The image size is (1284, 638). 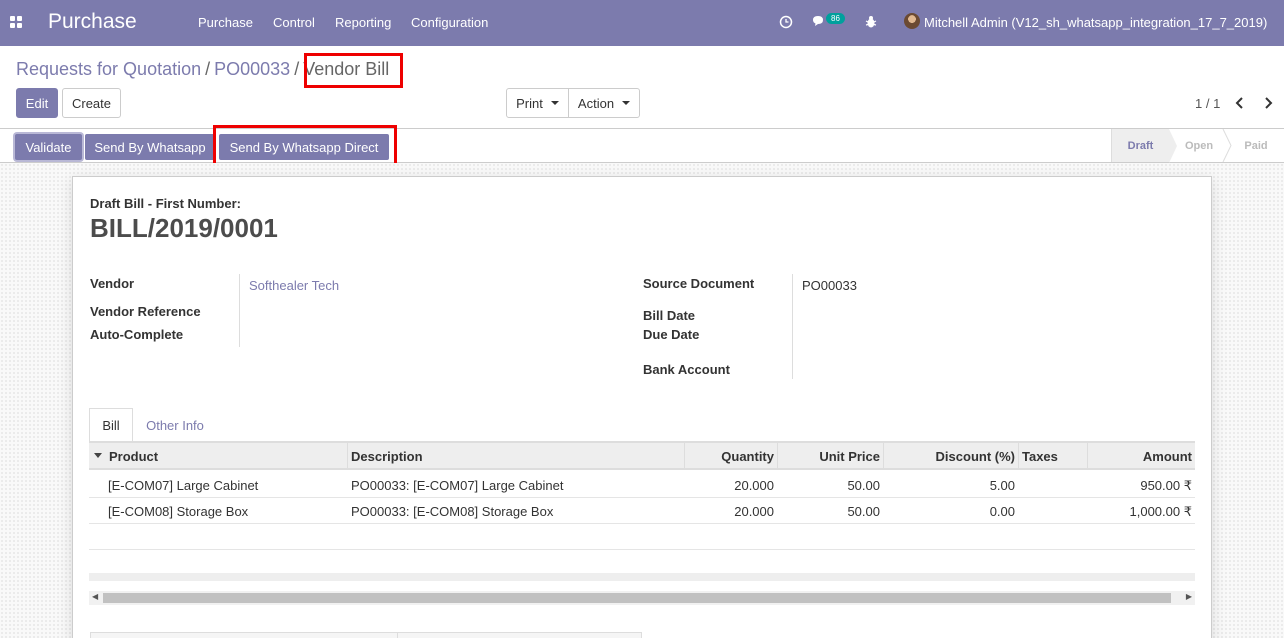 What do you see at coordinates (387, 456) in the screenshot?
I see `column-header-description: Description` at bounding box center [387, 456].